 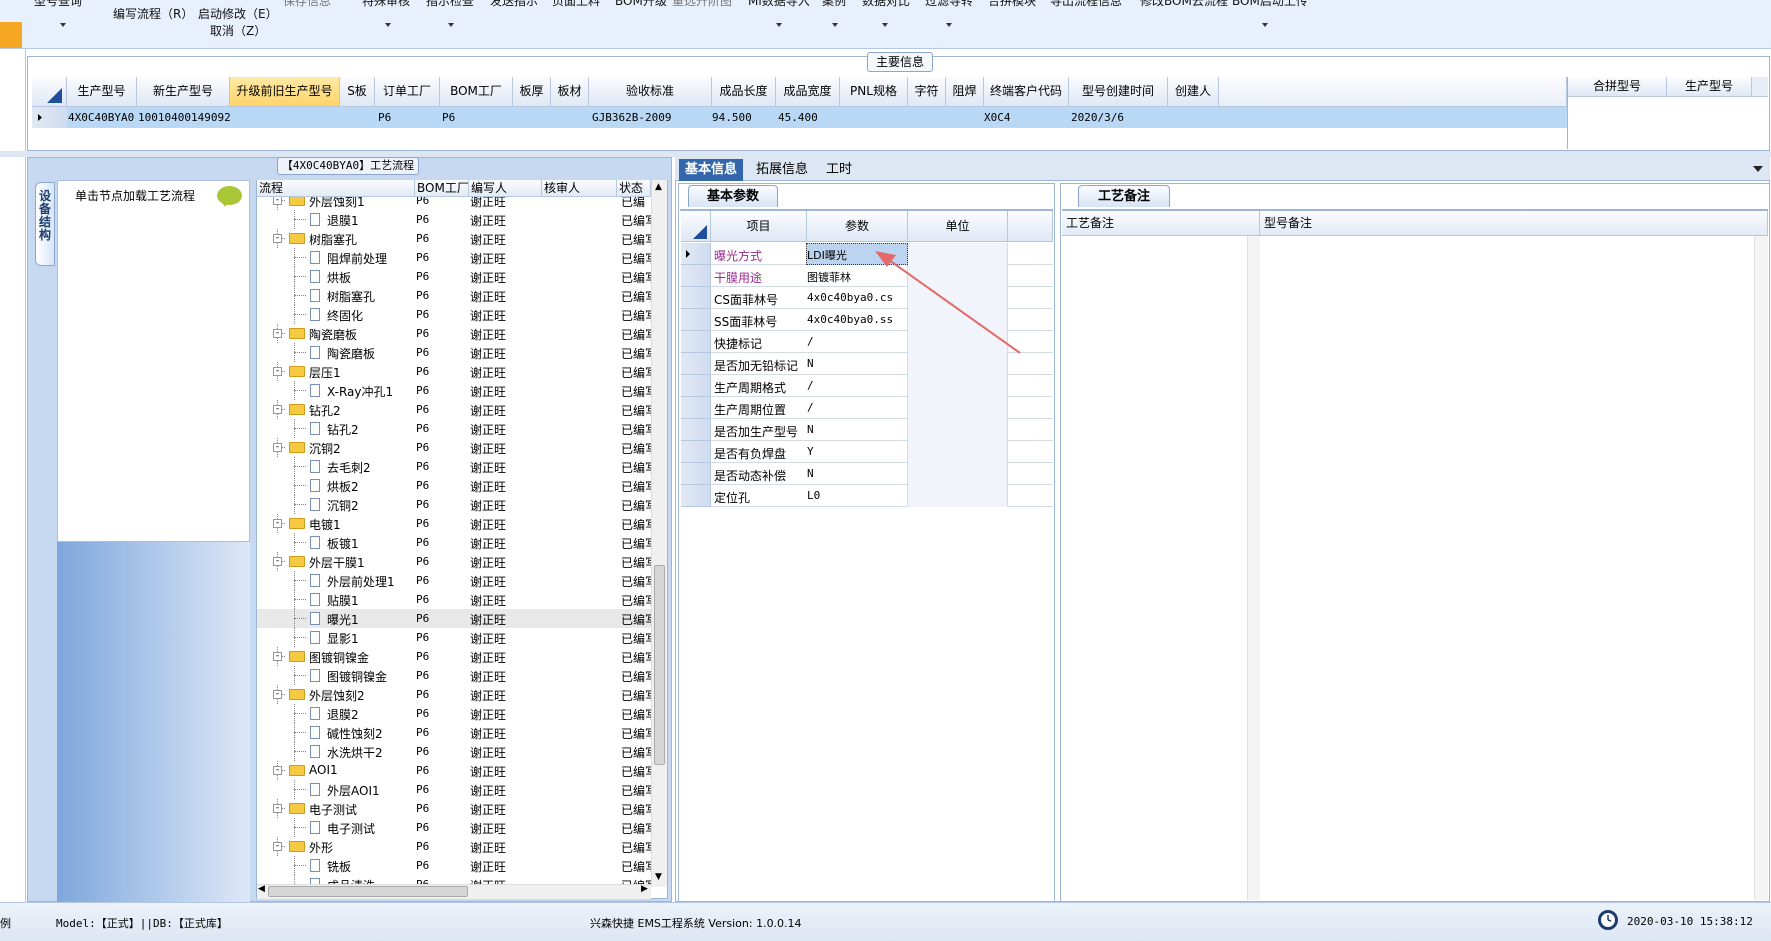 I want to click on scroll-up-arrow-icon: ▲, so click(x=658, y=187).